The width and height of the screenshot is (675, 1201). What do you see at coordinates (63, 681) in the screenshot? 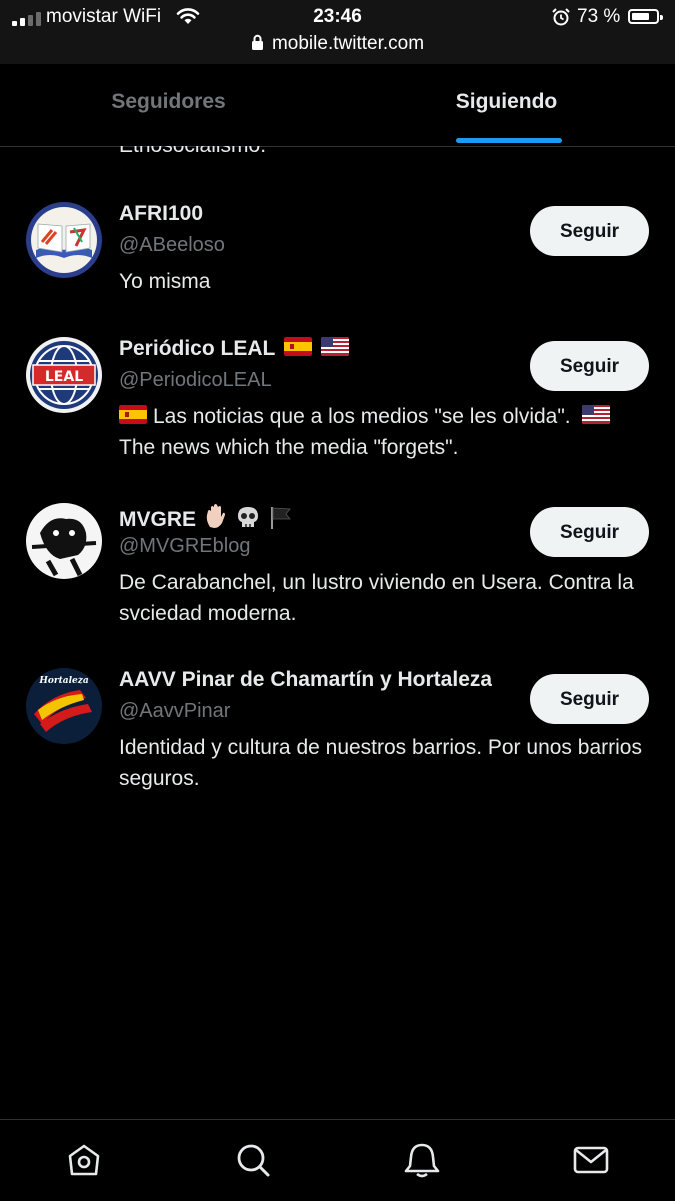
I see `avatar-logo-text: Hortaleza` at bounding box center [63, 681].